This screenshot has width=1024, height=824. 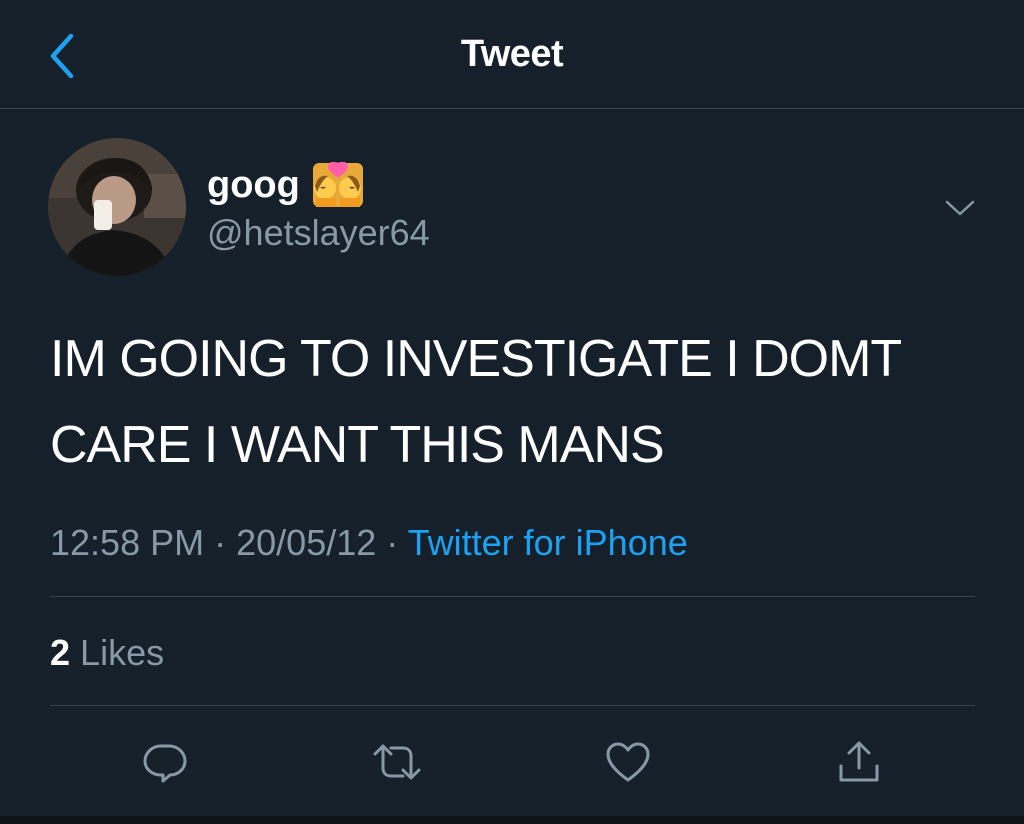 What do you see at coordinates (306, 542) in the screenshot?
I see `tweet-date: 20/05/12` at bounding box center [306, 542].